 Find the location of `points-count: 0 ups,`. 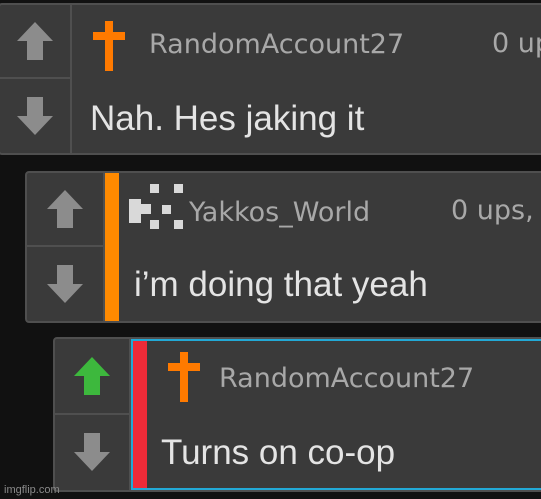

points-count: 0 ups, is located at coordinates (492, 210).